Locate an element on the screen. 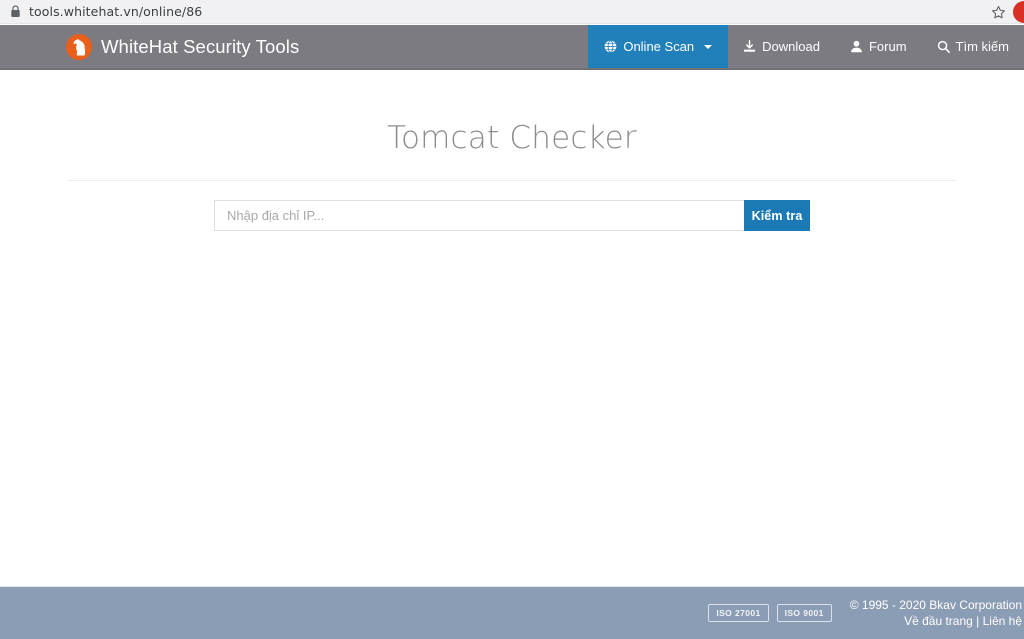 This screenshot has height=639, width=1024. lock-icon is located at coordinates (15, 12).